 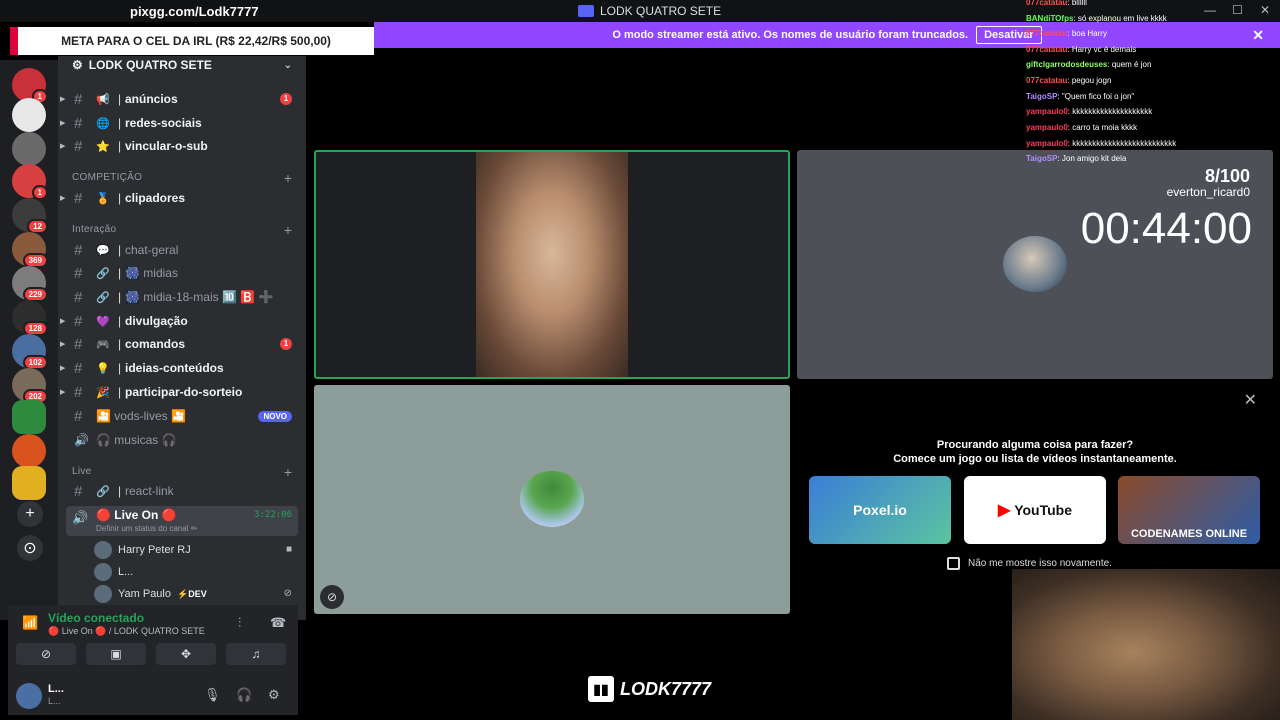 What do you see at coordinates (182, 491) in the screenshot?
I see `channel-item: # 🔗 | react-link` at bounding box center [182, 491].